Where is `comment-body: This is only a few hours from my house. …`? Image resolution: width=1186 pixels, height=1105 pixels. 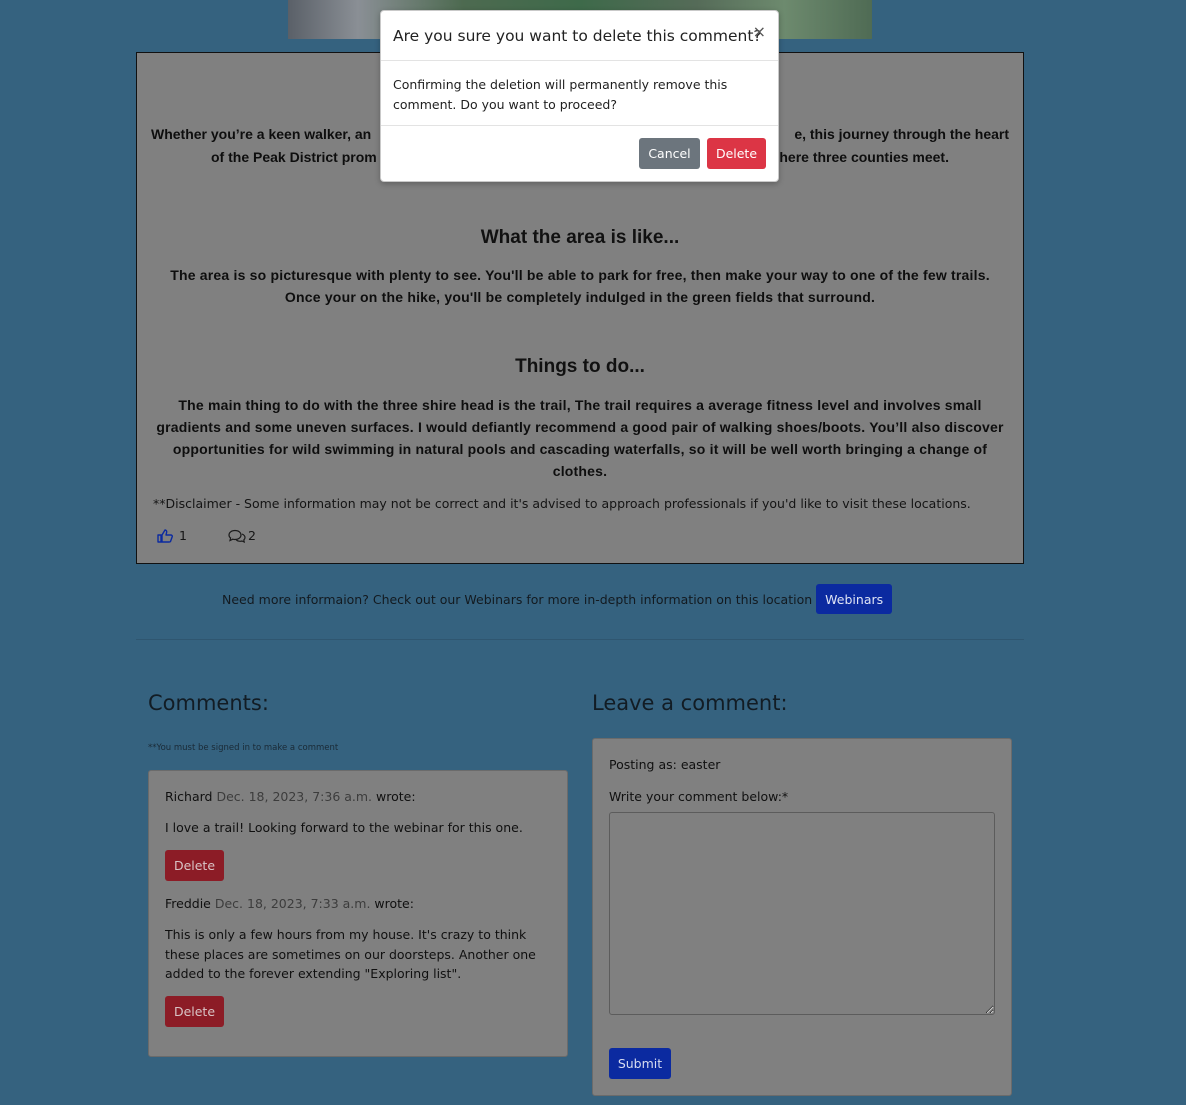
comment-body: This is only a few hours from my house. … is located at coordinates (350, 954).